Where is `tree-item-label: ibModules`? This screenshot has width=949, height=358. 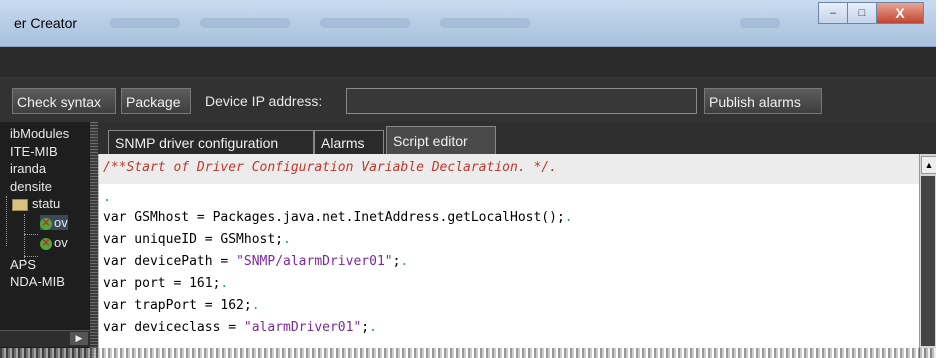
tree-item-label: ibModules is located at coordinates (40, 133).